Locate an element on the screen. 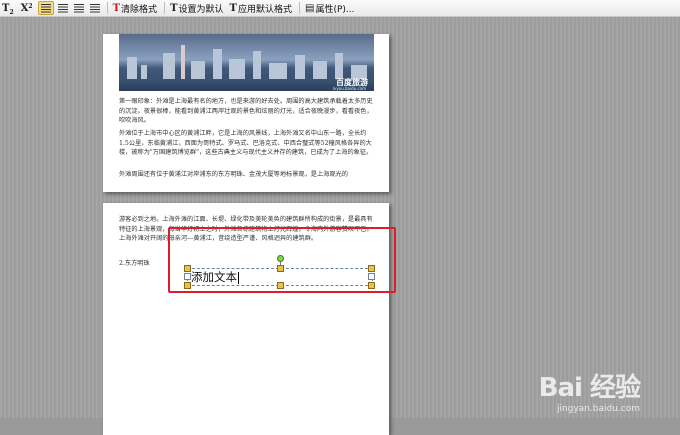 This screenshot has width=680, height=435. subscript-icon: T2 is located at coordinates (8, 9).